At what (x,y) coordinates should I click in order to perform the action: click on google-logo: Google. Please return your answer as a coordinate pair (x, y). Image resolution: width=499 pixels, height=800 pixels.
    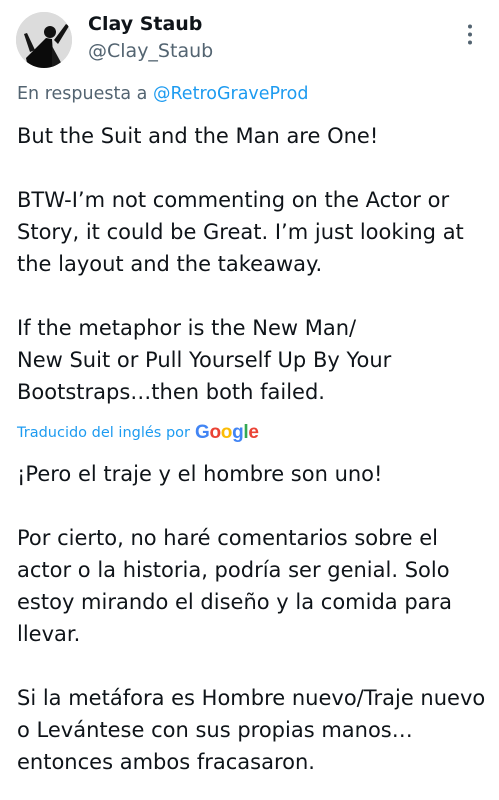
    Looking at the image, I should click on (227, 433).